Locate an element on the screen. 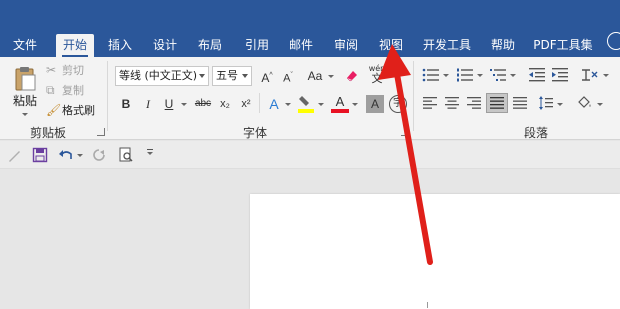 Image resolution: width=620 pixels, height=309 pixels. italic-button: I is located at coordinates (148, 104).